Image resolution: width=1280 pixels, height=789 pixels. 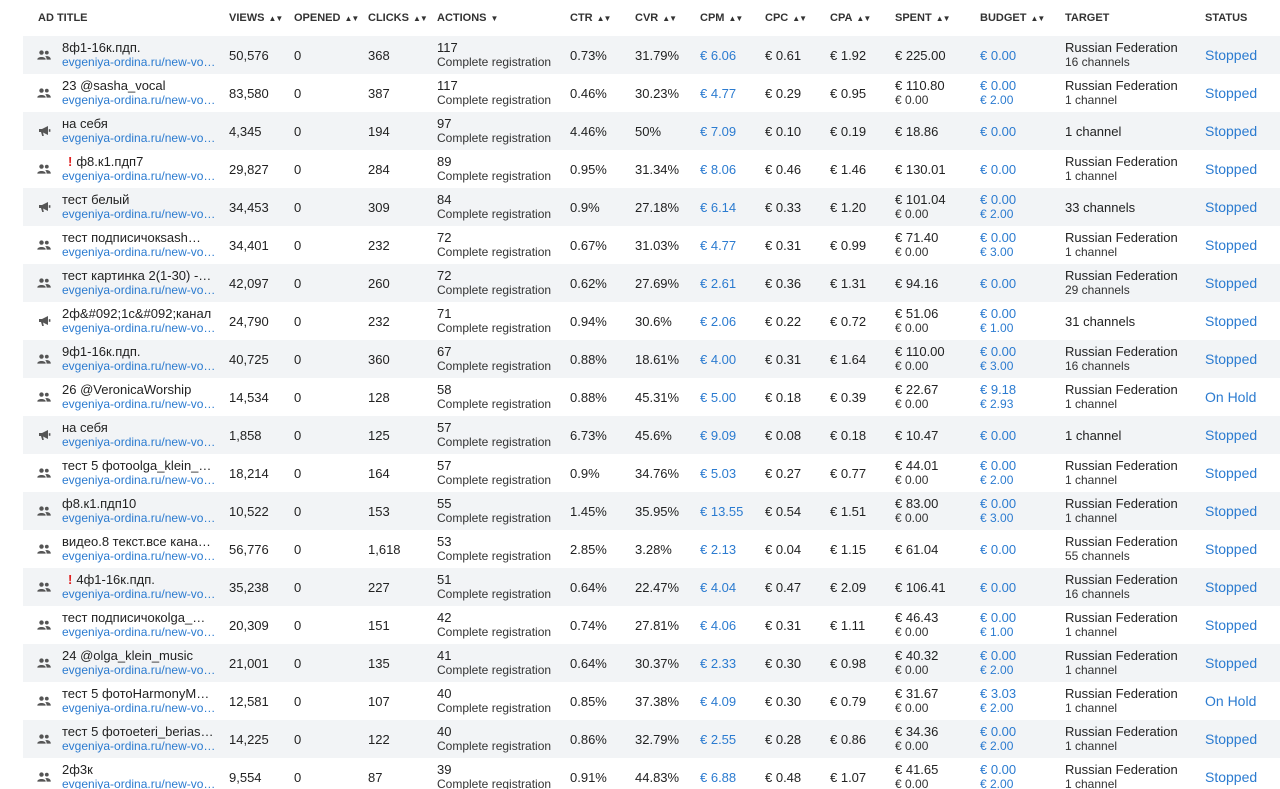 What do you see at coordinates (1016, 389) in the screenshot?
I see `budget-link: € 9.18` at bounding box center [1016, 389].